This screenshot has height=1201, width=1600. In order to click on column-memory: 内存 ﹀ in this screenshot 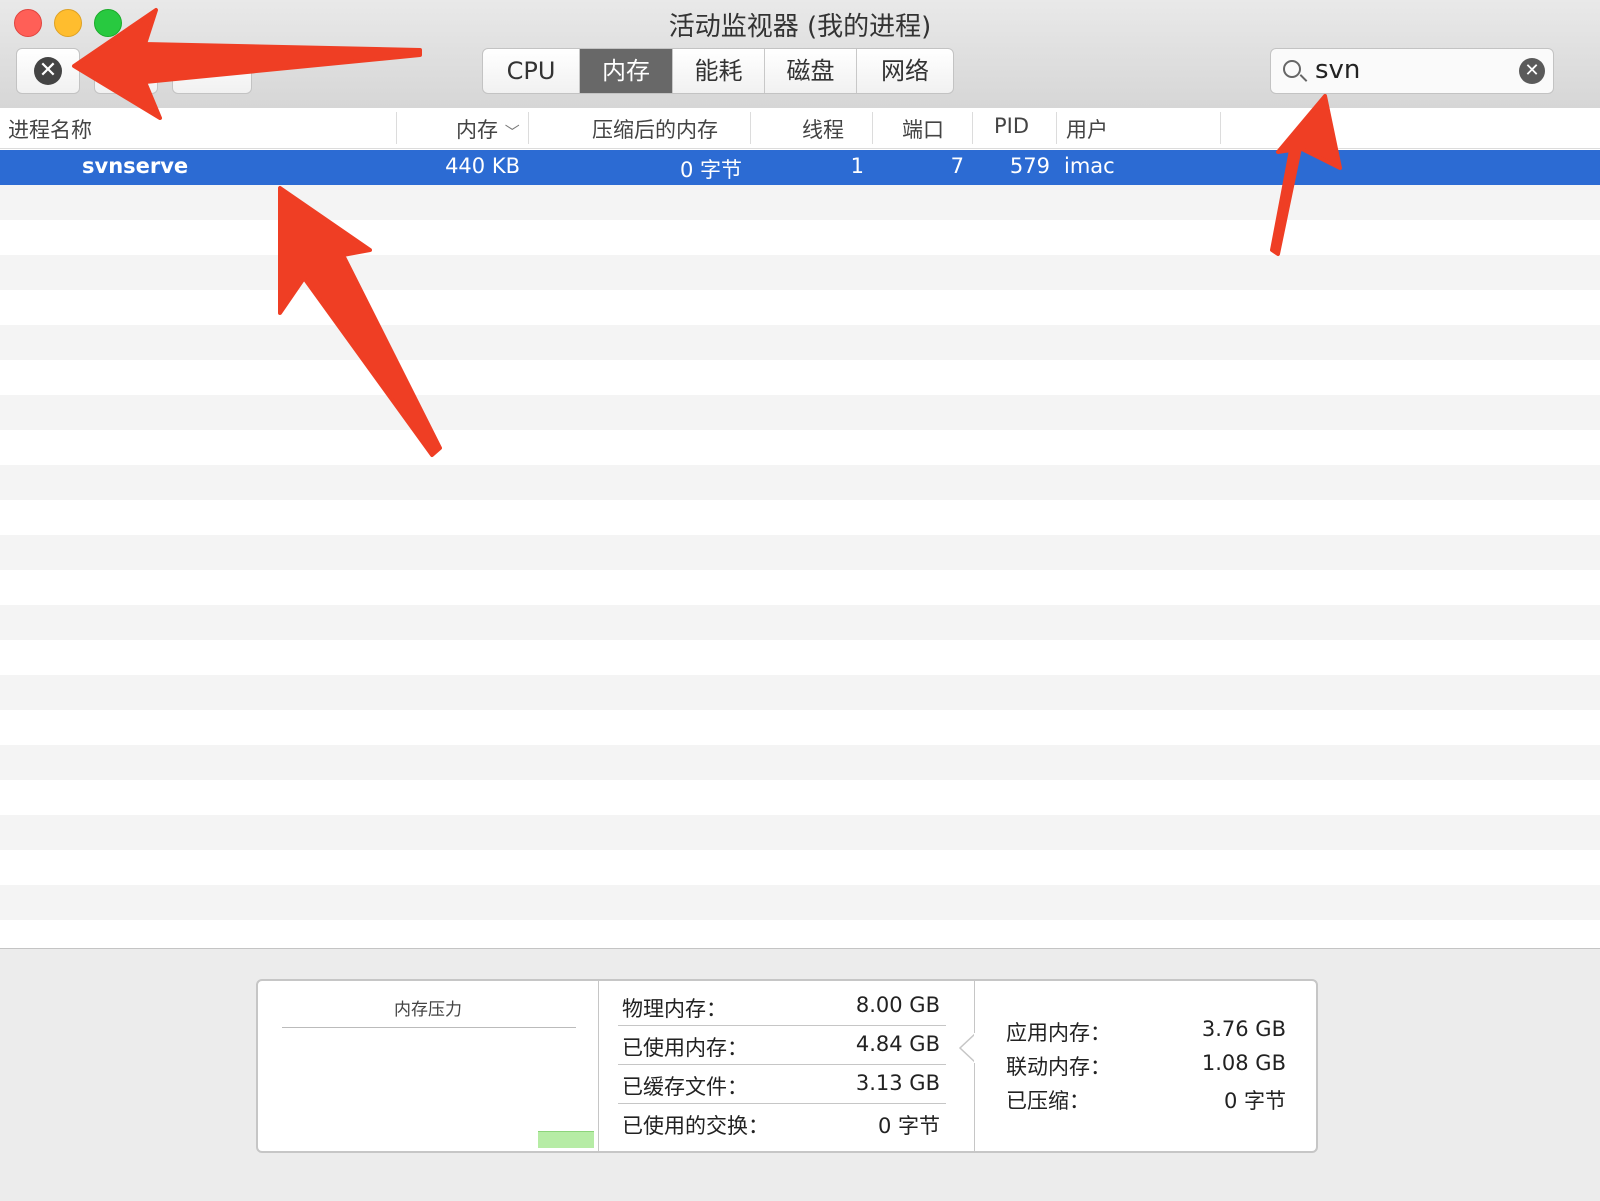, I will do `click(488, 129)`.